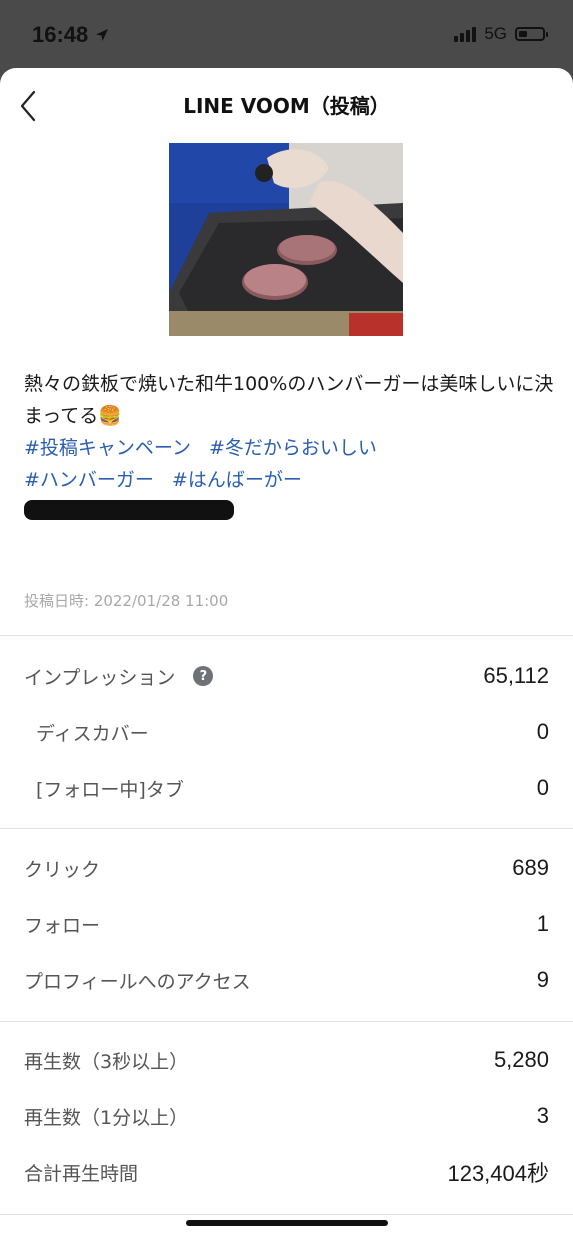 This screenshot has width=573, height=1240. Describe the element at coordinates (106, 1117) in the screenshot. I see `metric-label: 再生数（1分以上）` at that location.